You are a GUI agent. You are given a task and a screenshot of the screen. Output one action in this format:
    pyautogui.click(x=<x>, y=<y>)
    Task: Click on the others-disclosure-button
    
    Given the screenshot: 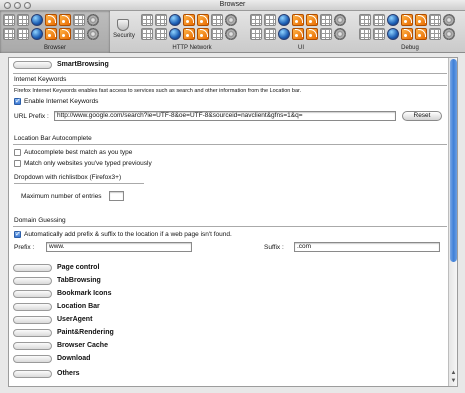 What is the action you would take?
    pyautogui.click(x=32, y=374)
    